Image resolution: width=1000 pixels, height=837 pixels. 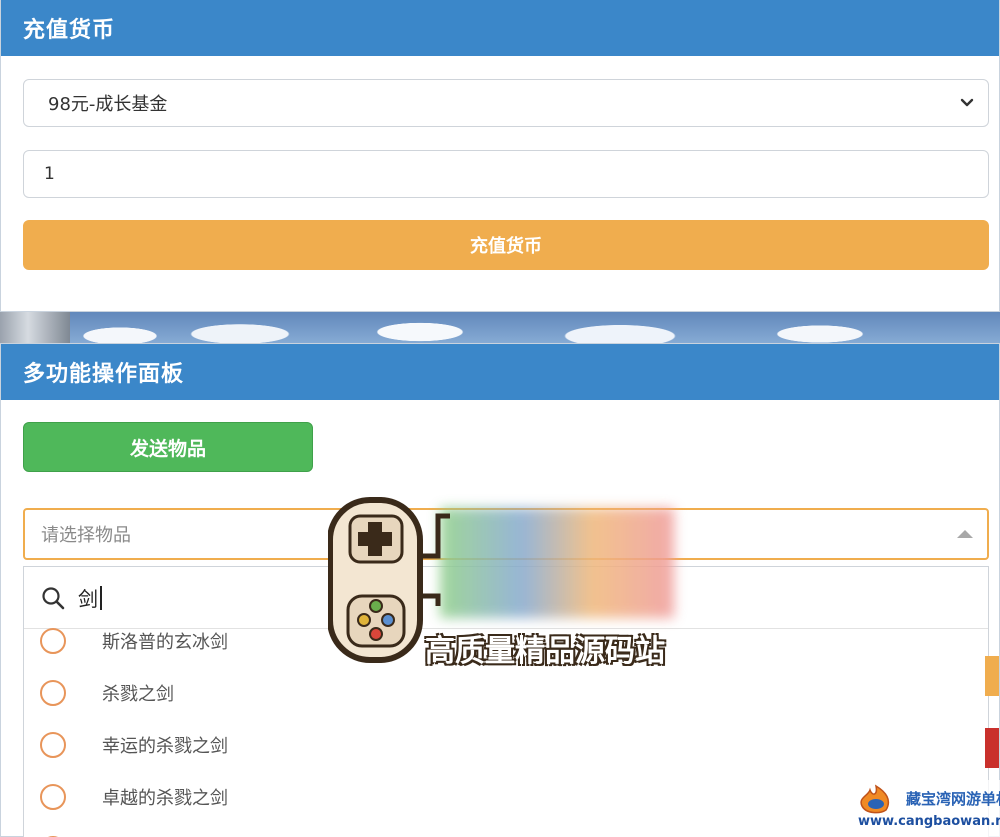 What do you see at coordinates (165, 642) in the screenshot?
I see `item-option-label: 斯洛普的玄冰剑` at bounding box center [165, 642].